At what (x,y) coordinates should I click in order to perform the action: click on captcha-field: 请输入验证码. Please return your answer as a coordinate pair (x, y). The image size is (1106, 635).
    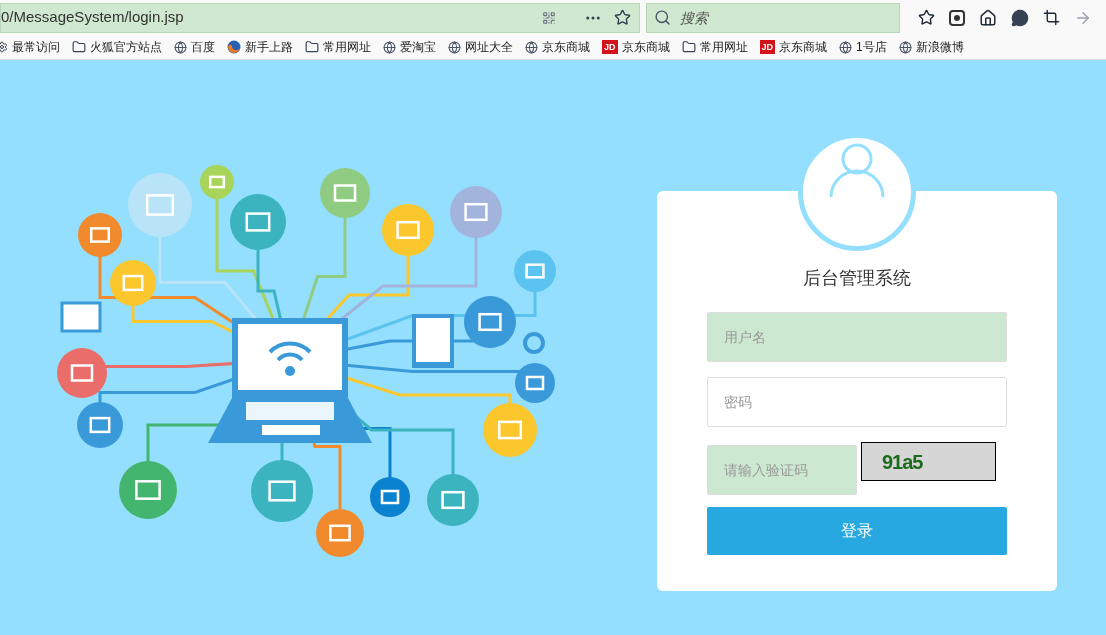
    Looking at the image, I should click on (782, 470).